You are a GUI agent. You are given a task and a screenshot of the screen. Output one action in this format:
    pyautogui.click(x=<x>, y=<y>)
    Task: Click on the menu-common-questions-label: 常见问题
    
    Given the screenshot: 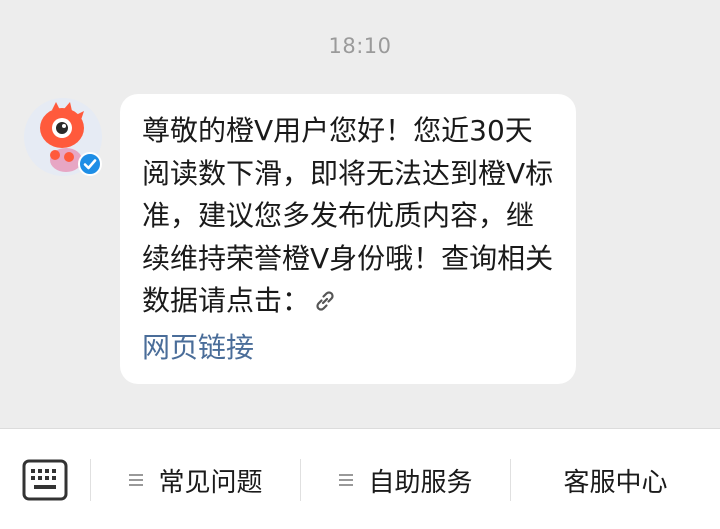 What is the action you would take?
    pyautogui.click(x=210, y=482)
    